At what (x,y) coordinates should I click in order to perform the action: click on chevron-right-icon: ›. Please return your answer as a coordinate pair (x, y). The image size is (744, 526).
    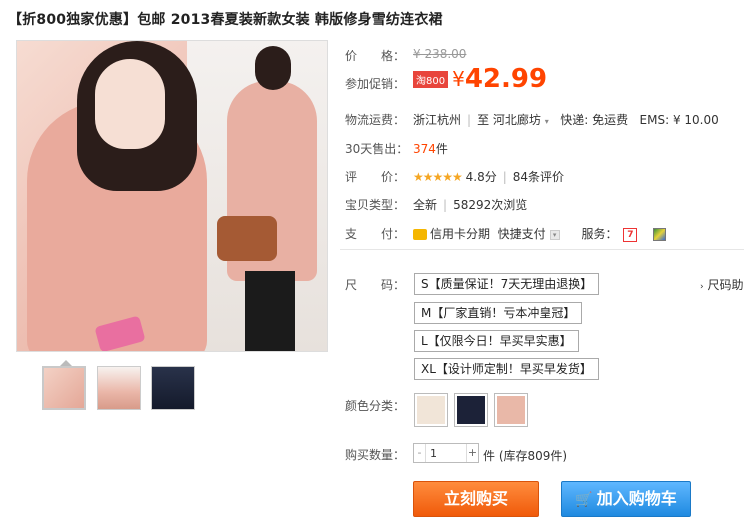
    Looking at the image, I should click on (702, 287).